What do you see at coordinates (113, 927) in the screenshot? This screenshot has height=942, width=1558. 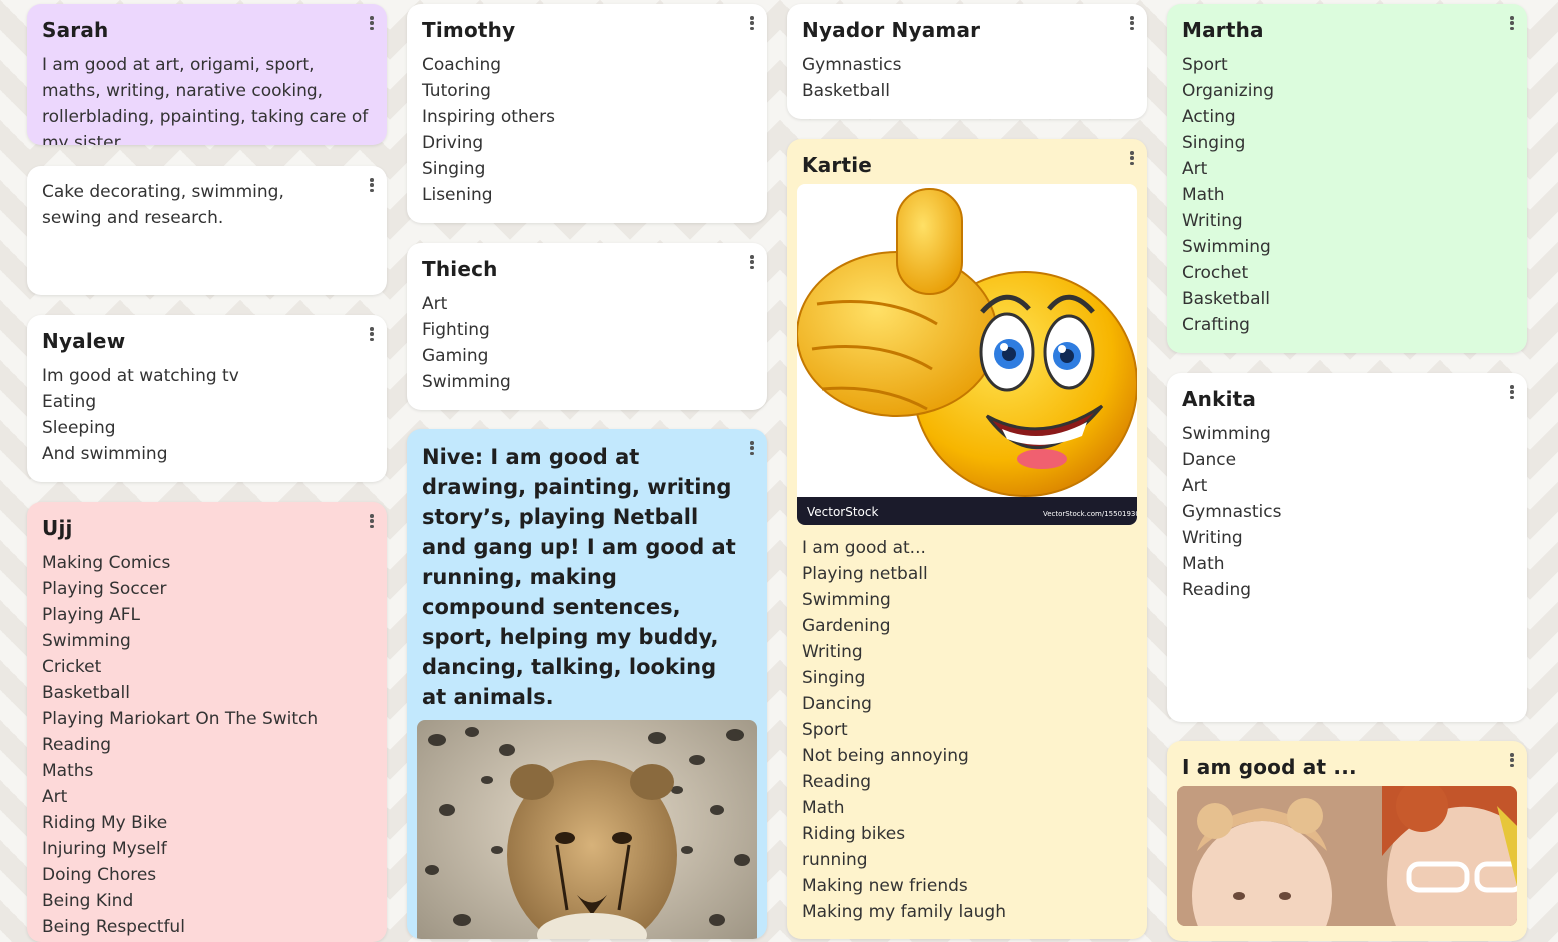 I see `list-item: Being Respectful` at bounding box center [113, 927].